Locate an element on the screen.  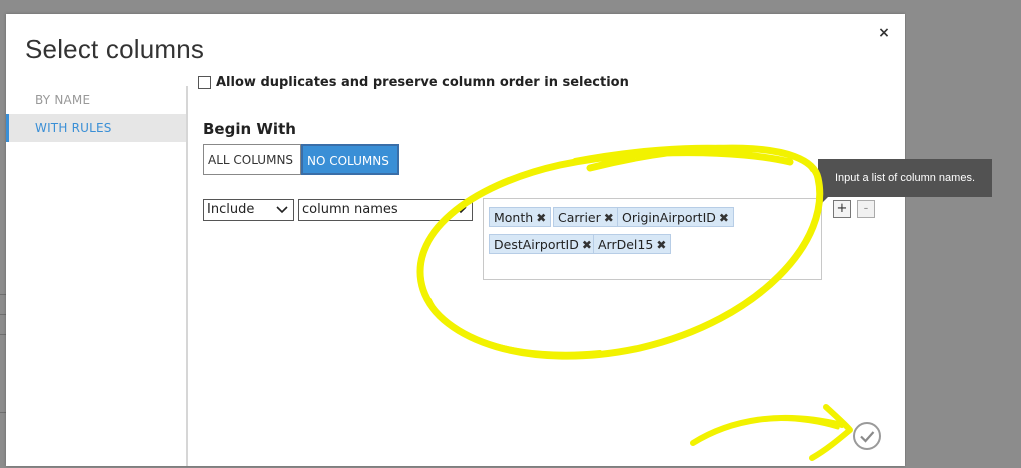
checkmark-icon is located at coordinates (867, 437).